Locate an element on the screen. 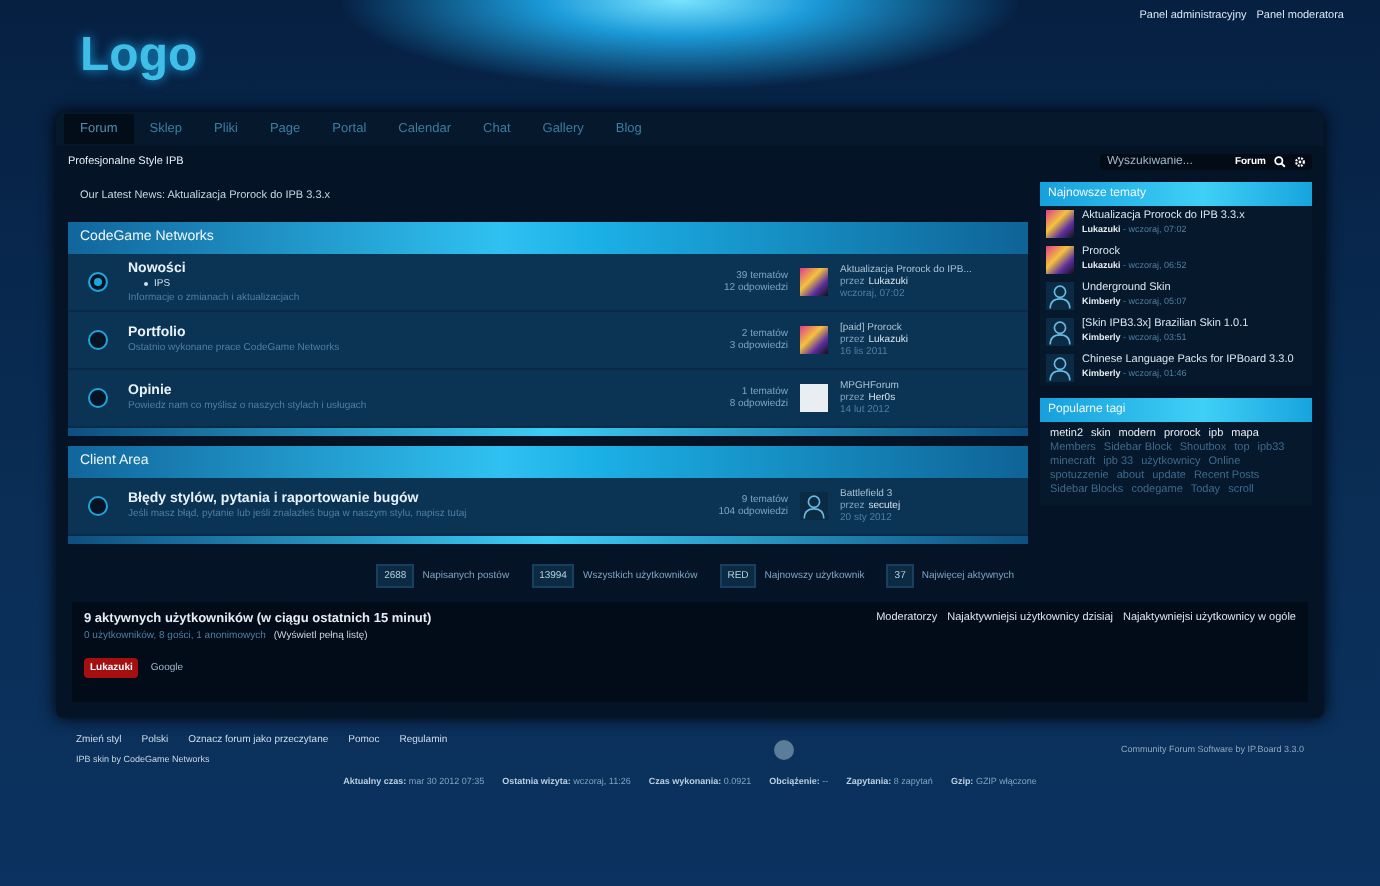  logo: Logo is located at coordinates (139, 52).